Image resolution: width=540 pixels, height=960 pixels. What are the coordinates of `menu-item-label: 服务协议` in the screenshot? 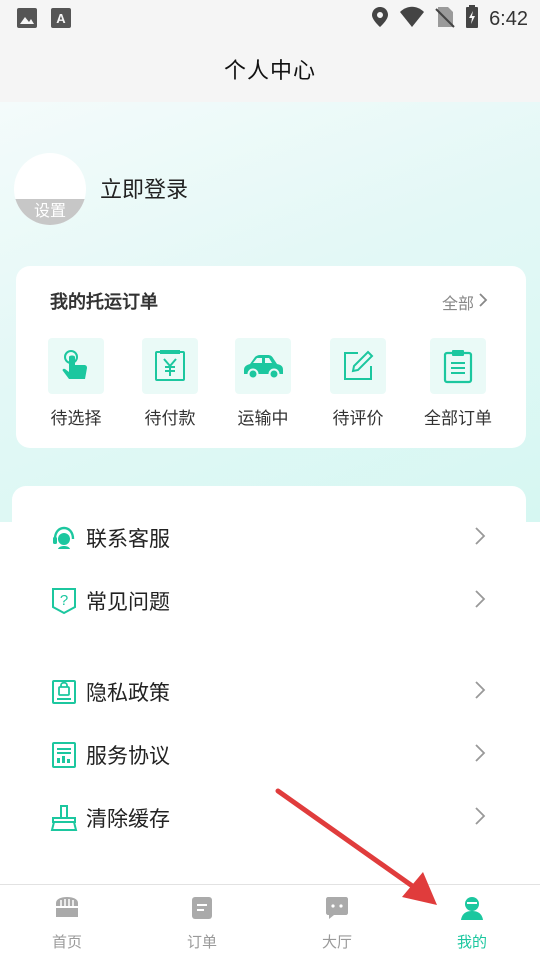 It's located at (128, 756).